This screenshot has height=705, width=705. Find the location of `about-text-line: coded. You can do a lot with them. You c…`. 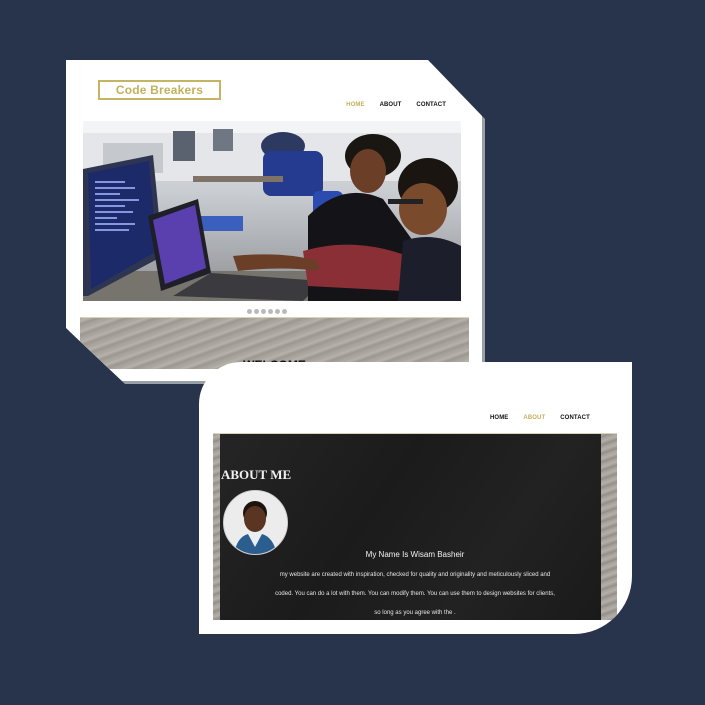

about-text-line: coded. You can do a lot with them. You c… is located at coordinates (415, 594).